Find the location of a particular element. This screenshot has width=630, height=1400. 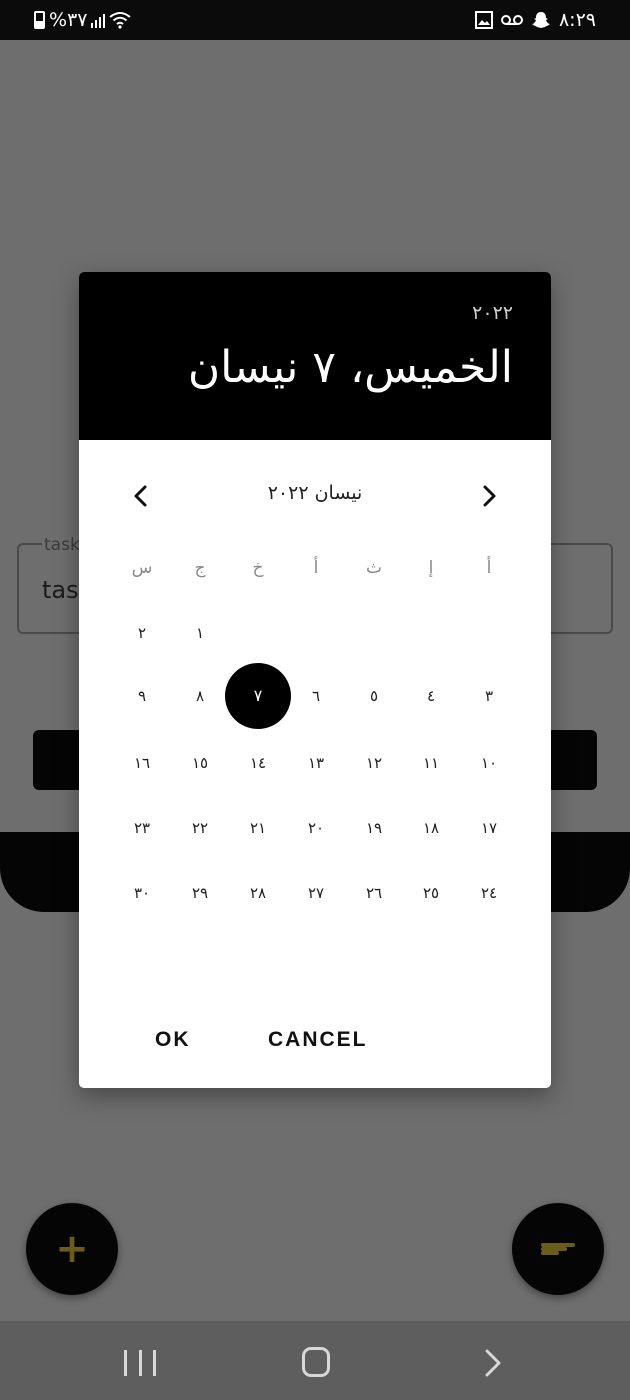

status-right: ٨:٢٩ is located at coordinates (535, 20).